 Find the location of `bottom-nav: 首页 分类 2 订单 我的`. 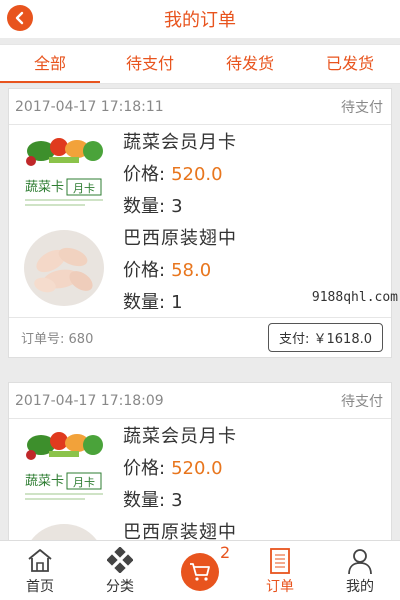

bottom-nav: 首页 分类 2 订单 我的 is located at coordinates (200, 570).